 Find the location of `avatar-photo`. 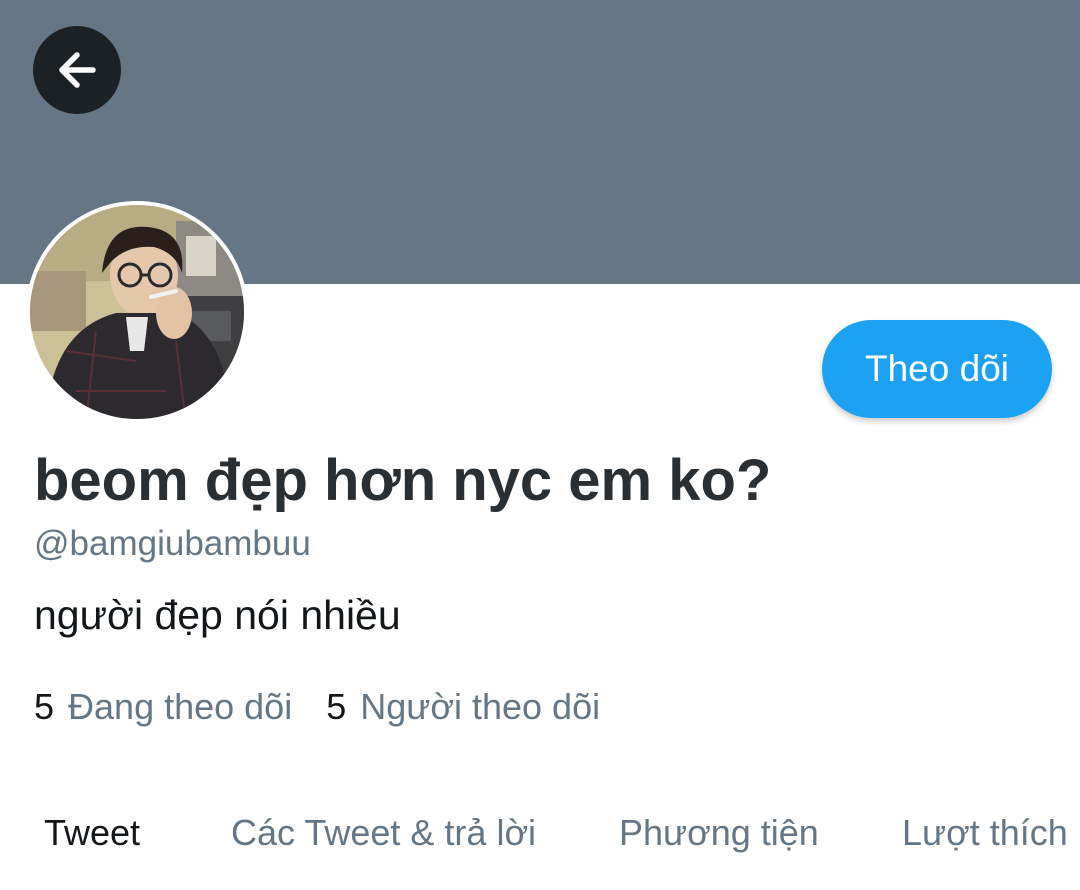

avatar-photo is located at coordinates (137, 312).